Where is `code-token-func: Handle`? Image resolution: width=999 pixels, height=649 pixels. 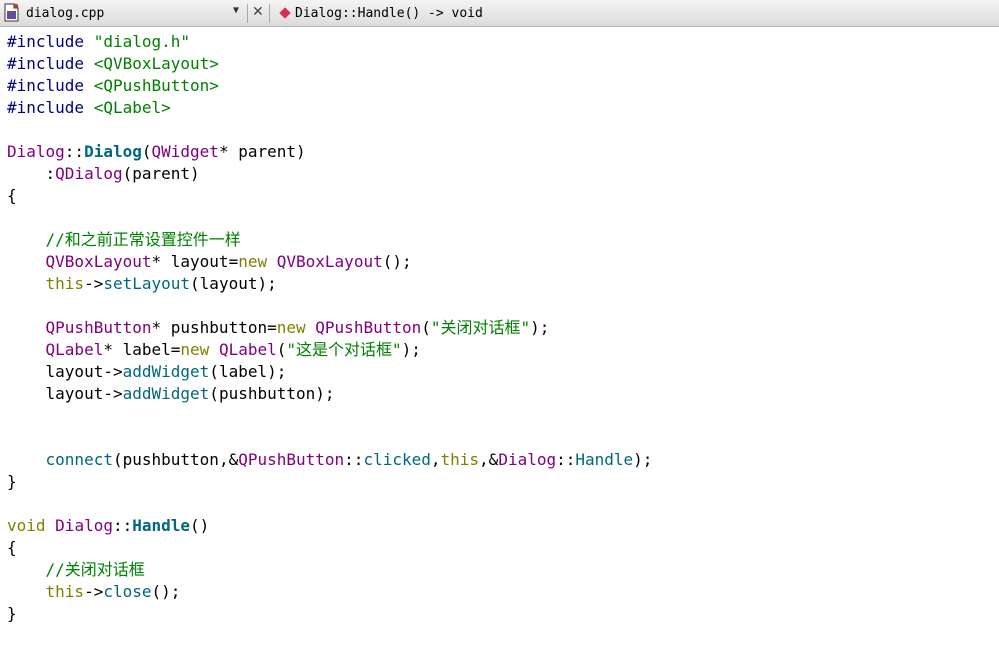 code-token-func: Handle is located at coordinates (604, 459).